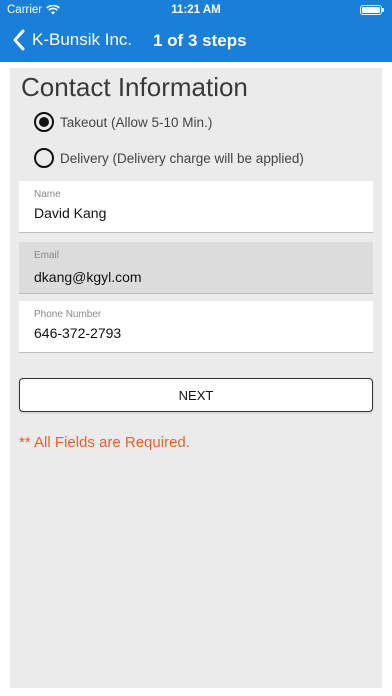 The height and width of the screenshot is (696, 392). I want to click on email-field: Email, so click(196, 268).